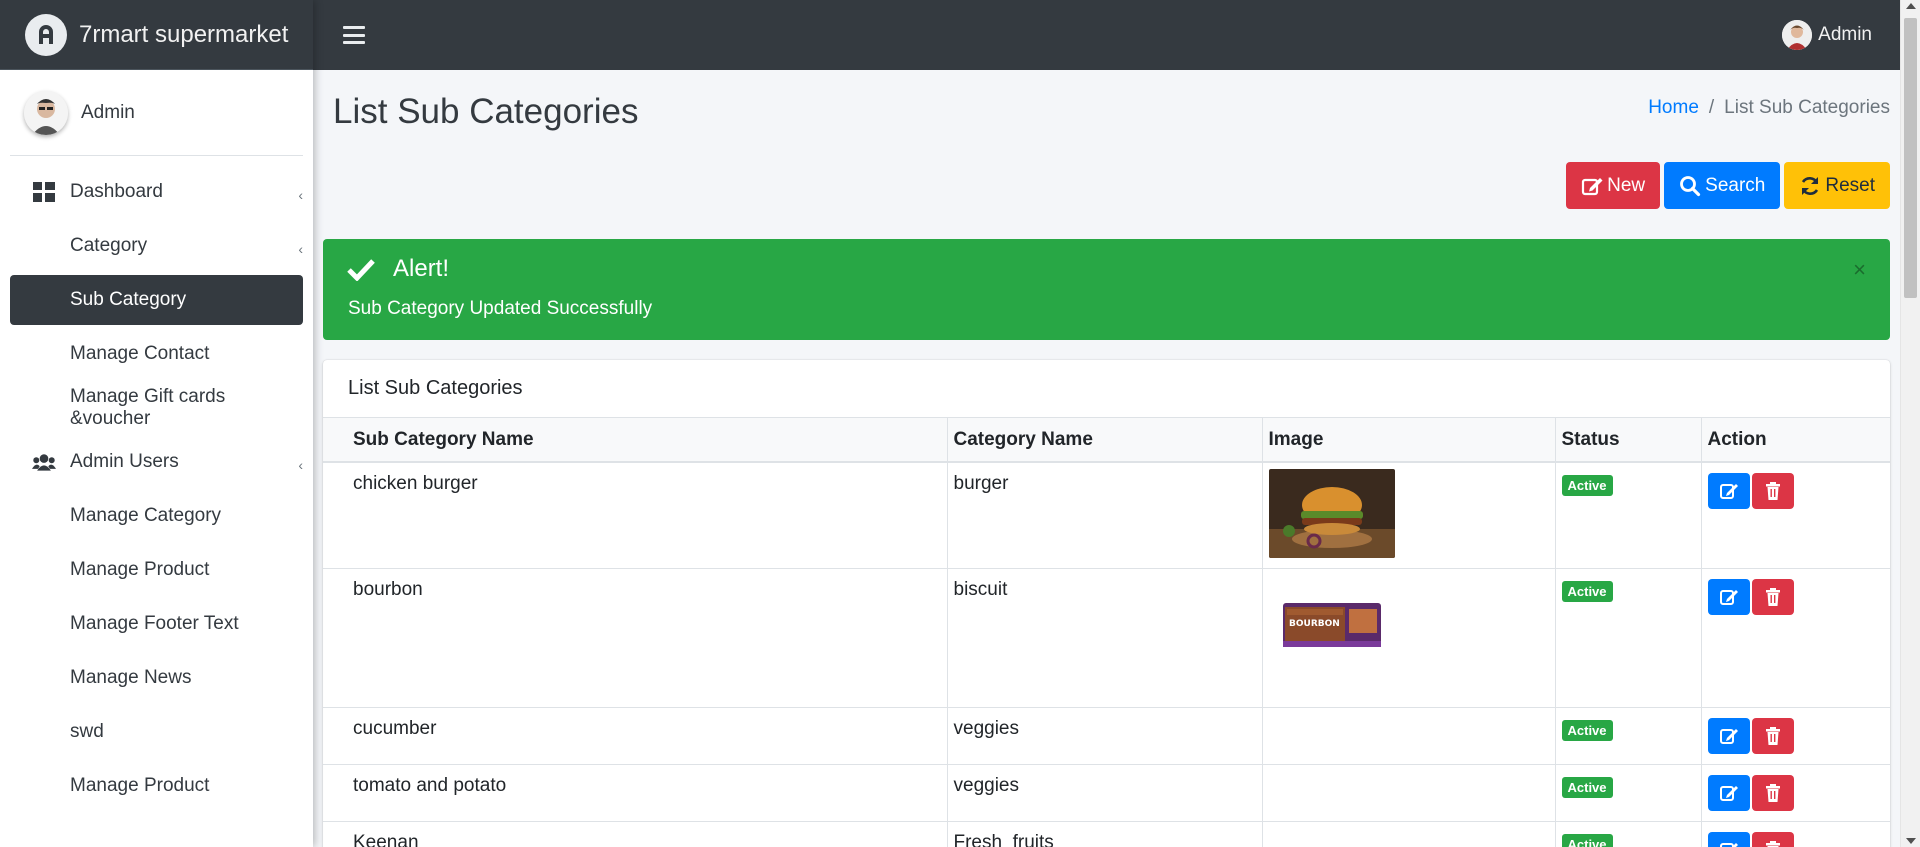 Image resolution: width=1920 pixels, height=847 pixels. Describe the element at coordinates (1690, 185) in the screenshot. I see `search-icon` at that location.